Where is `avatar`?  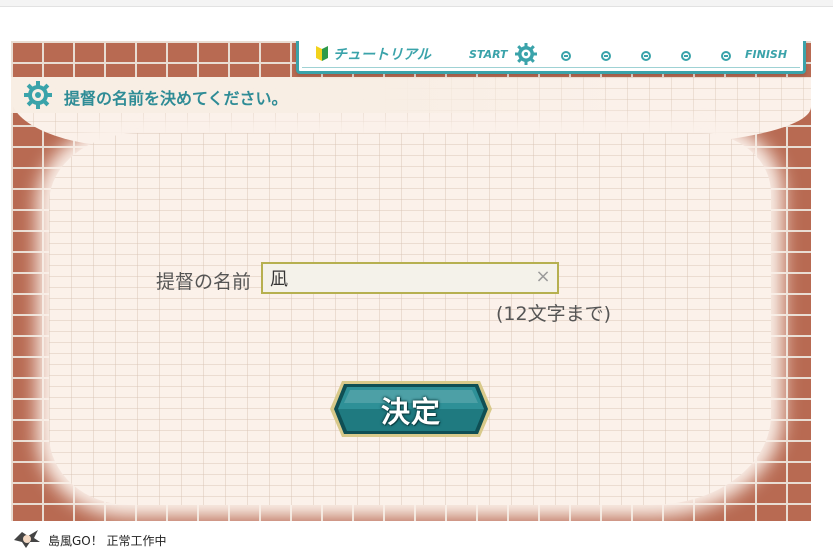 avatar is located at coordinates (27, 541).